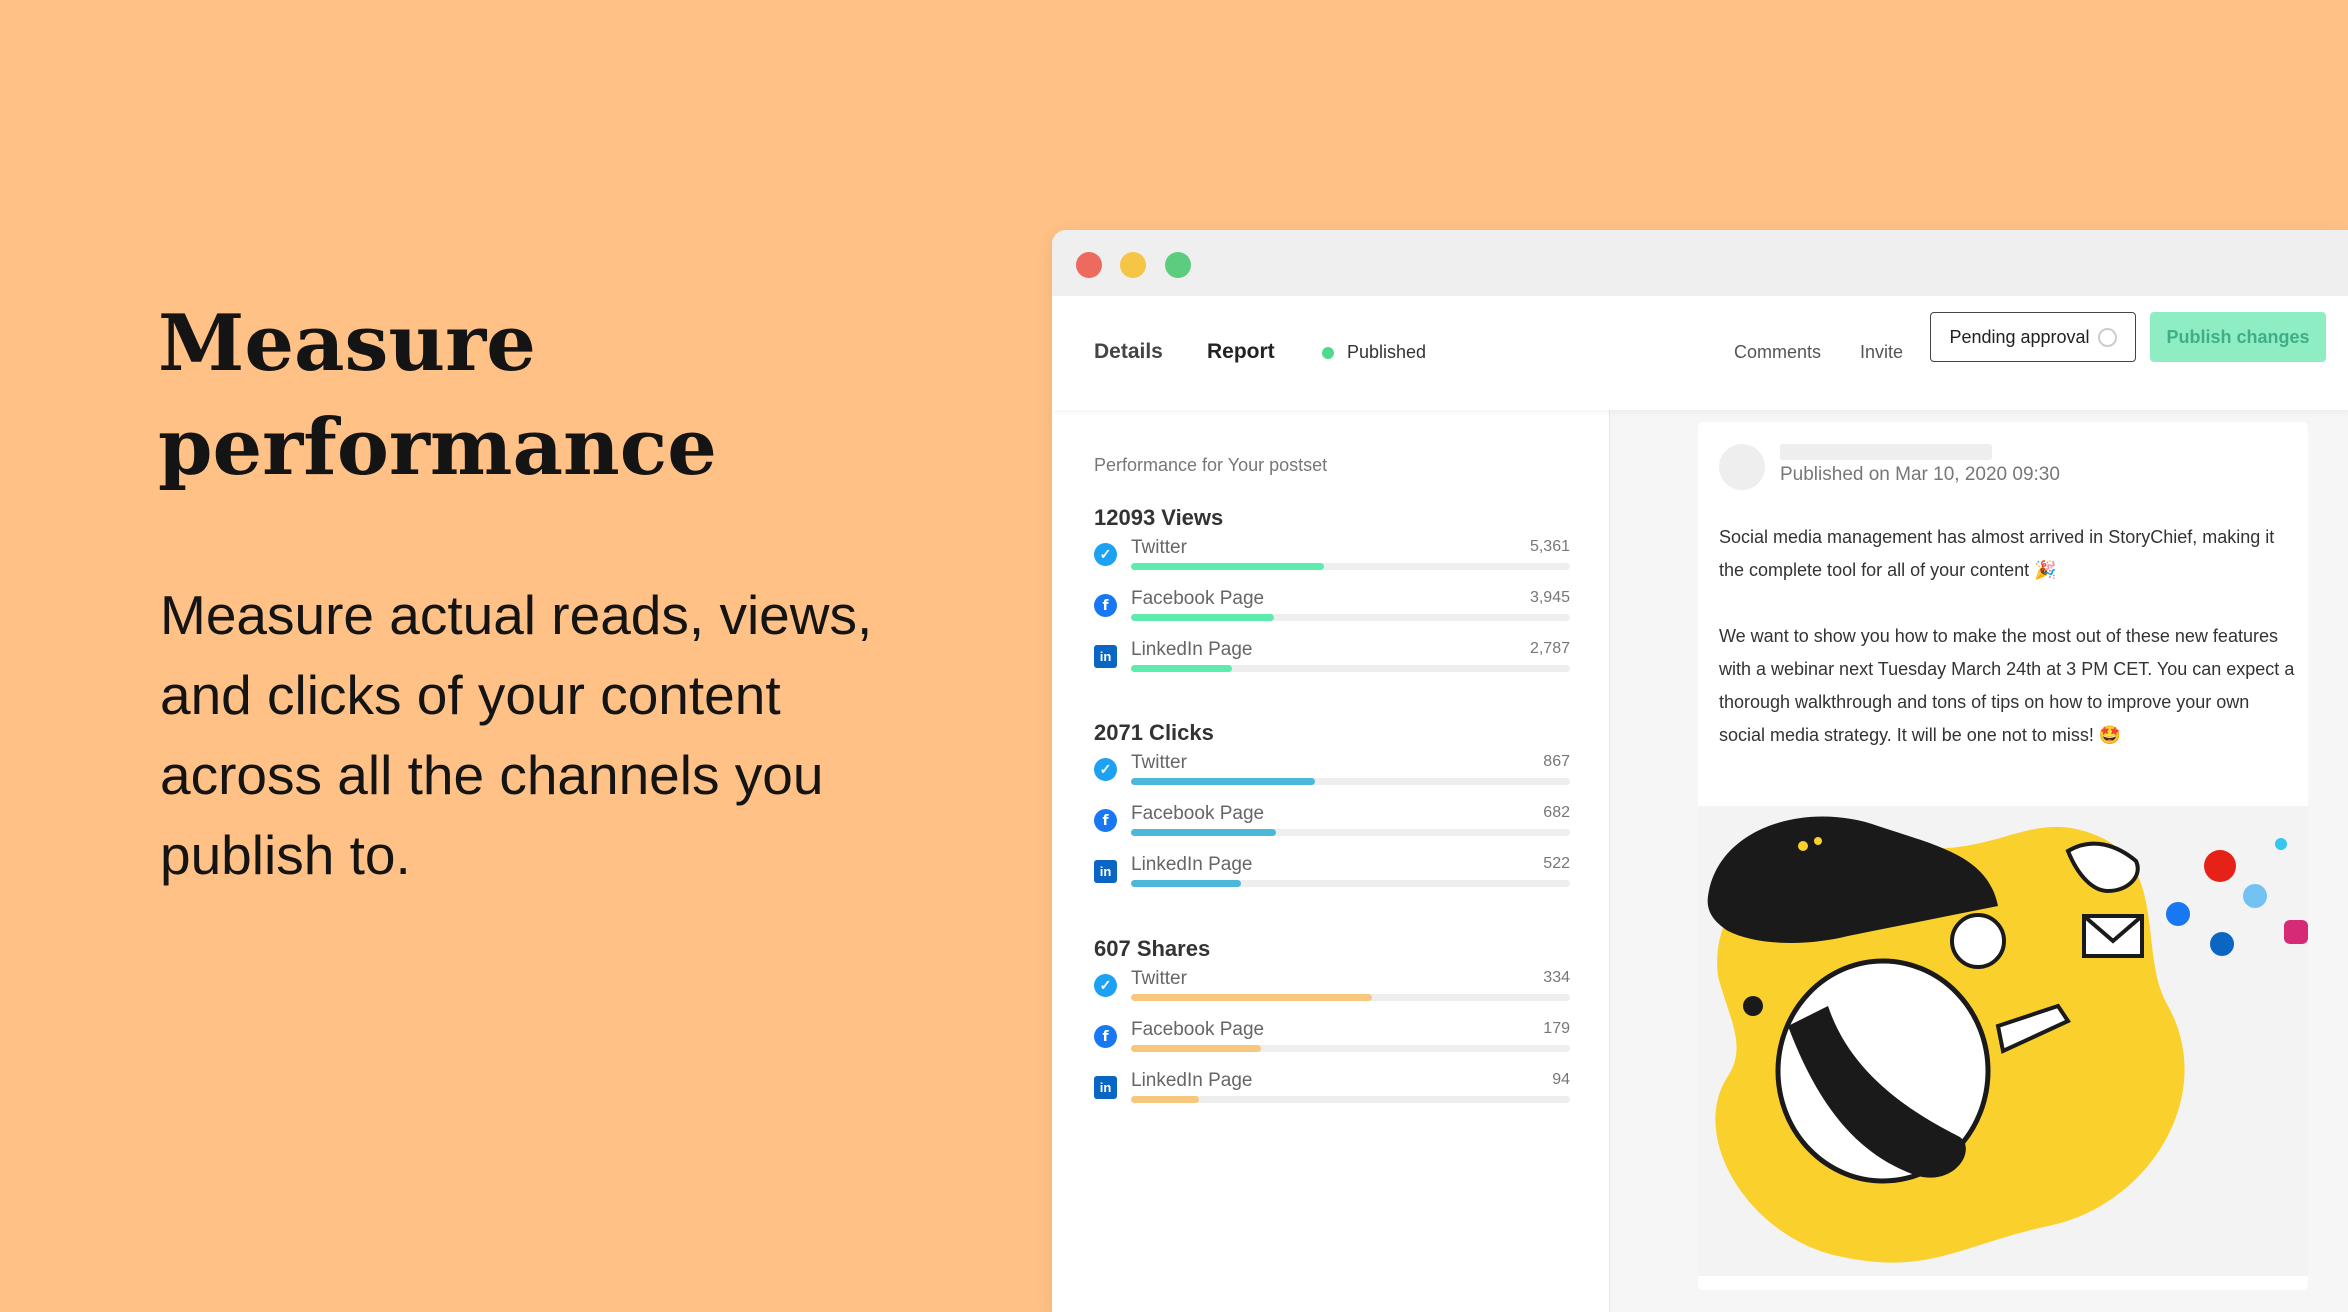 This screenshot has width=2348, height=1312. Describe the element at coordinates (1152, 948) in the screenshot. I see `metric-title: 607 Shares` at that location.